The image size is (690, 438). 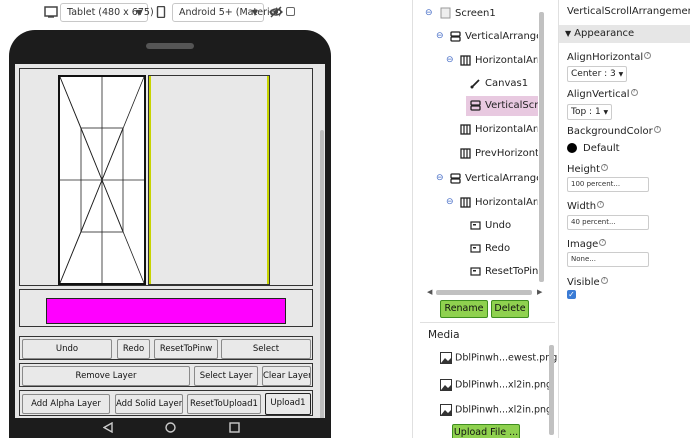 I want to click on home-icon, so click(x=170, y=427).